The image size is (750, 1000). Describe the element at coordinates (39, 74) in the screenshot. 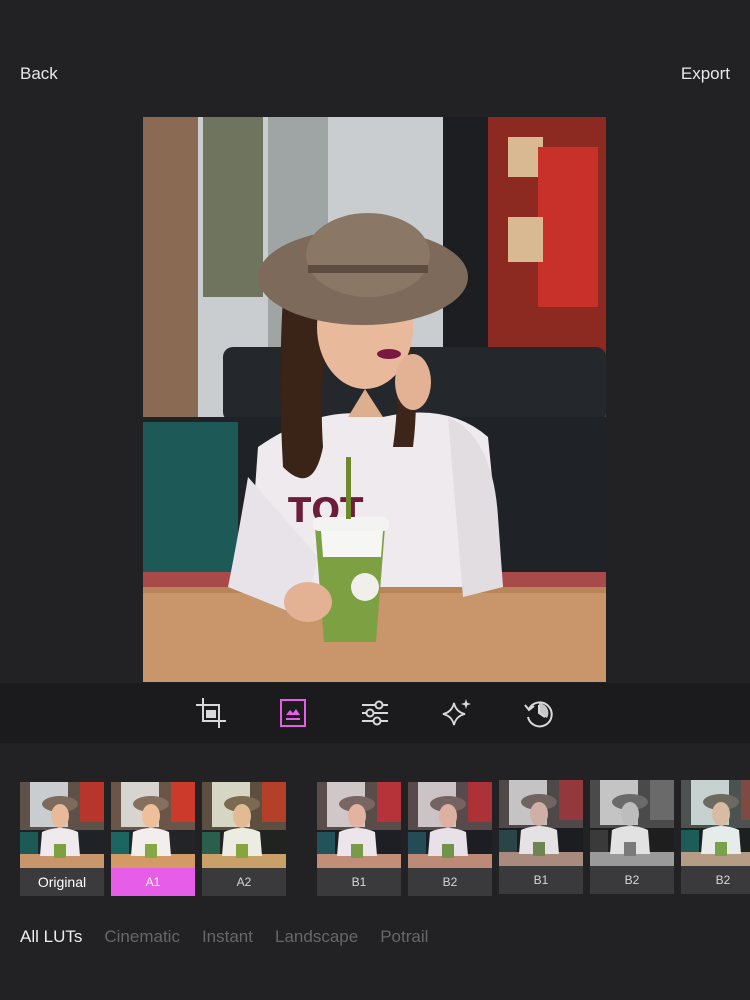

I see `back-button: Back` at that location.